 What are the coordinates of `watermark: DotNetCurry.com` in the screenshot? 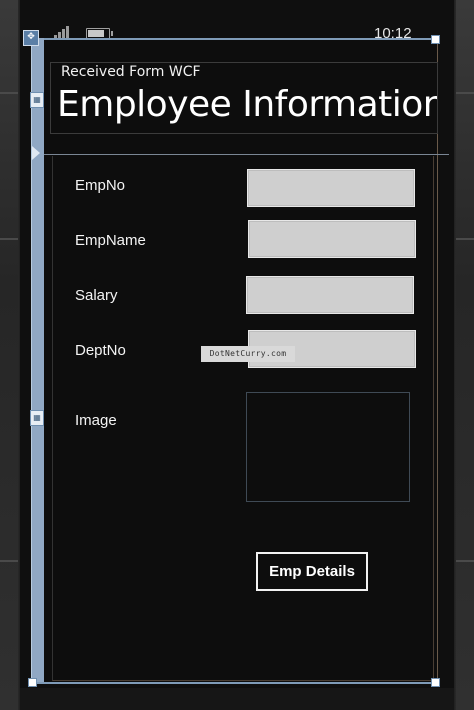 It's located at (248, 354).